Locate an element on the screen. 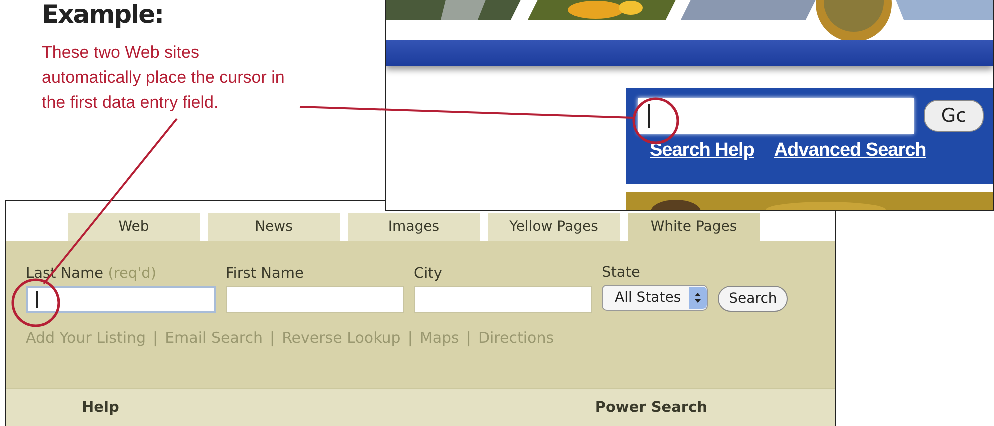  power-search-link: Power Search is located at coordinates (651, 413).